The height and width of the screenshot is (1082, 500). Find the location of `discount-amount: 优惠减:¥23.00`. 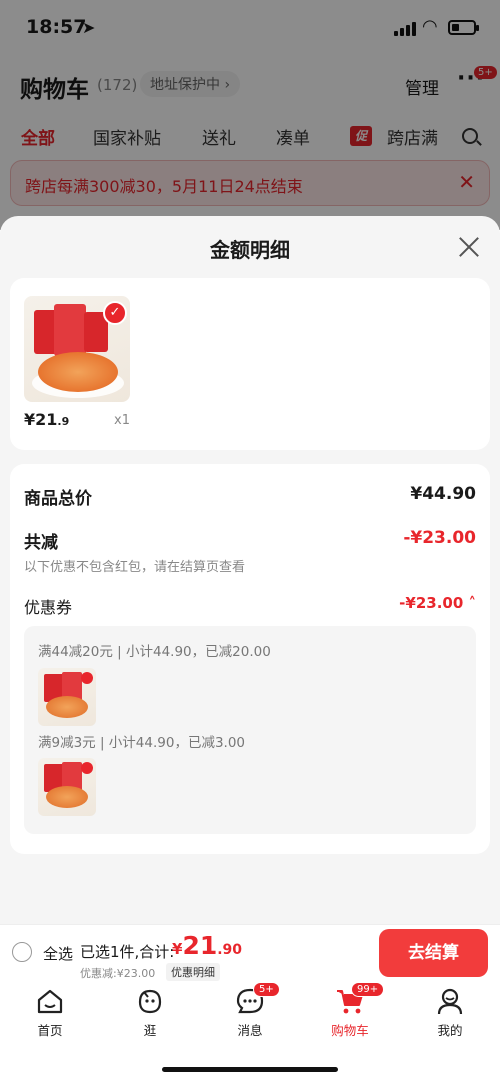

discount-amount: 优惠减:¥23.00 is located at coordinates (118, 973).